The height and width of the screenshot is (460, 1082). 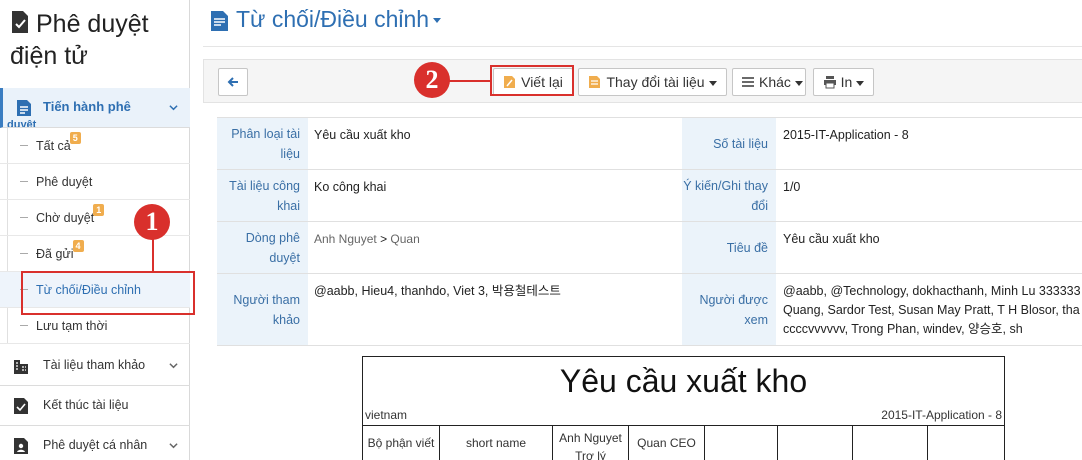 What do you see at coordinates (262, 143) in the screenshot?
I see `doc-category-label: Phân loại tài liệu` at bounding box center [262, 143].